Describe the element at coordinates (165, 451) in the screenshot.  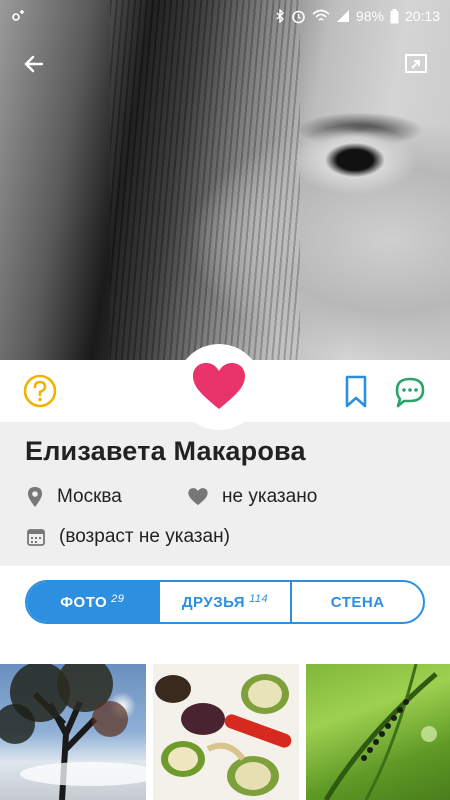
I see `profile-name: Елизавета Макарова` at that location.